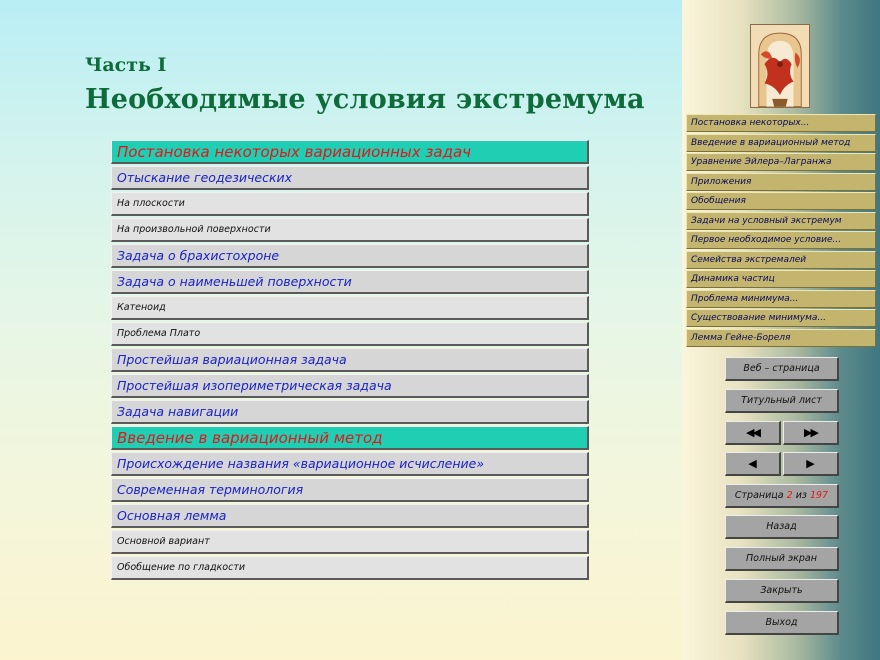 The image size is (880, 660). What do you see at coordinates (350, 282) in the screenshot?
I see `toc-subsection-row: Задача о наименьшей поверхности` at bounding box center [350, 282].